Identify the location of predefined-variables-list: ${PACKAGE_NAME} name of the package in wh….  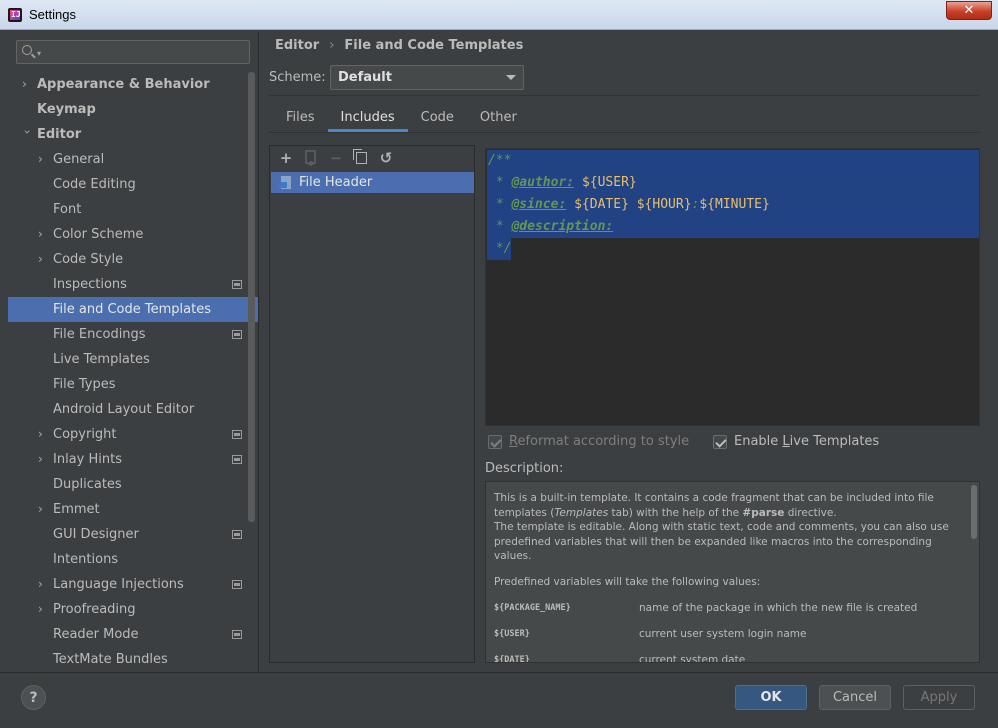
(724, 631).